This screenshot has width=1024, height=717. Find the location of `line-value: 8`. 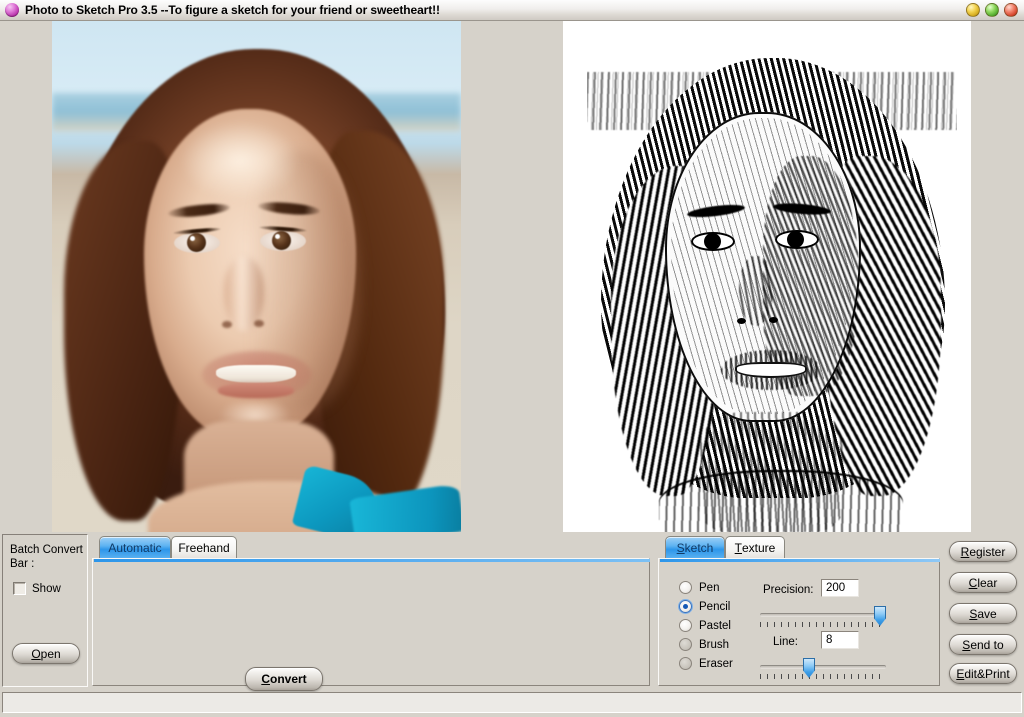

line-value: 8 is located at coordinates (840, 640).